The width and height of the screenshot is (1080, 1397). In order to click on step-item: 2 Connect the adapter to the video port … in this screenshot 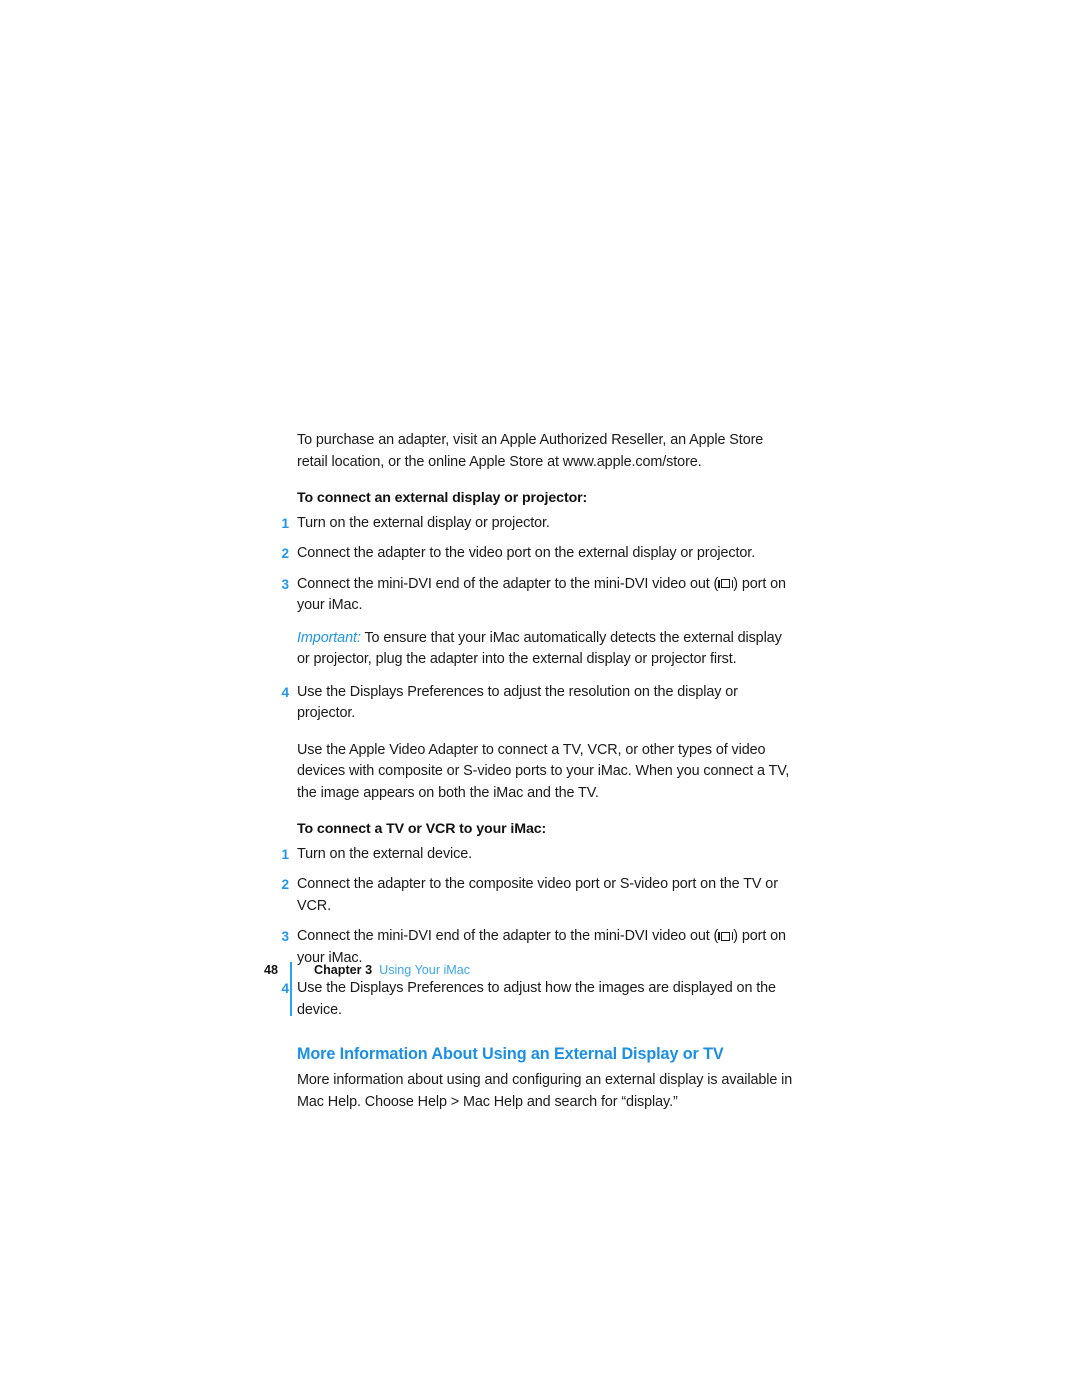, I will do `click(539, 554)`.